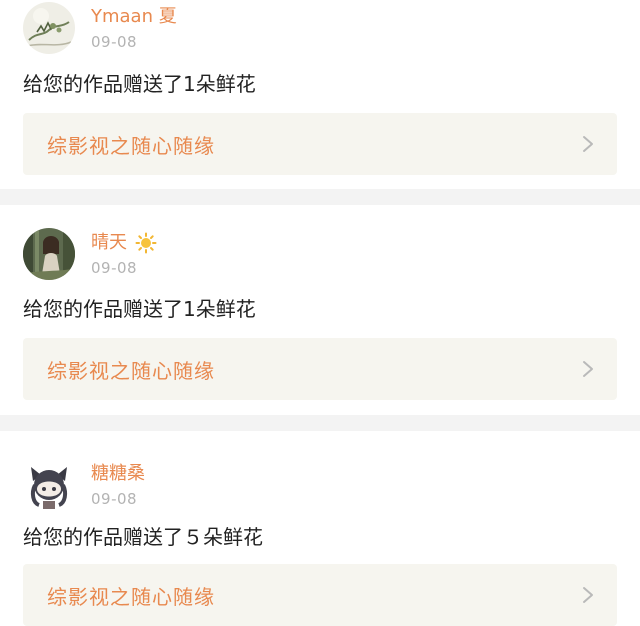  Describe the element at coordinates (109, 243) in the screenshot. I see `username: 晴天` at that location.